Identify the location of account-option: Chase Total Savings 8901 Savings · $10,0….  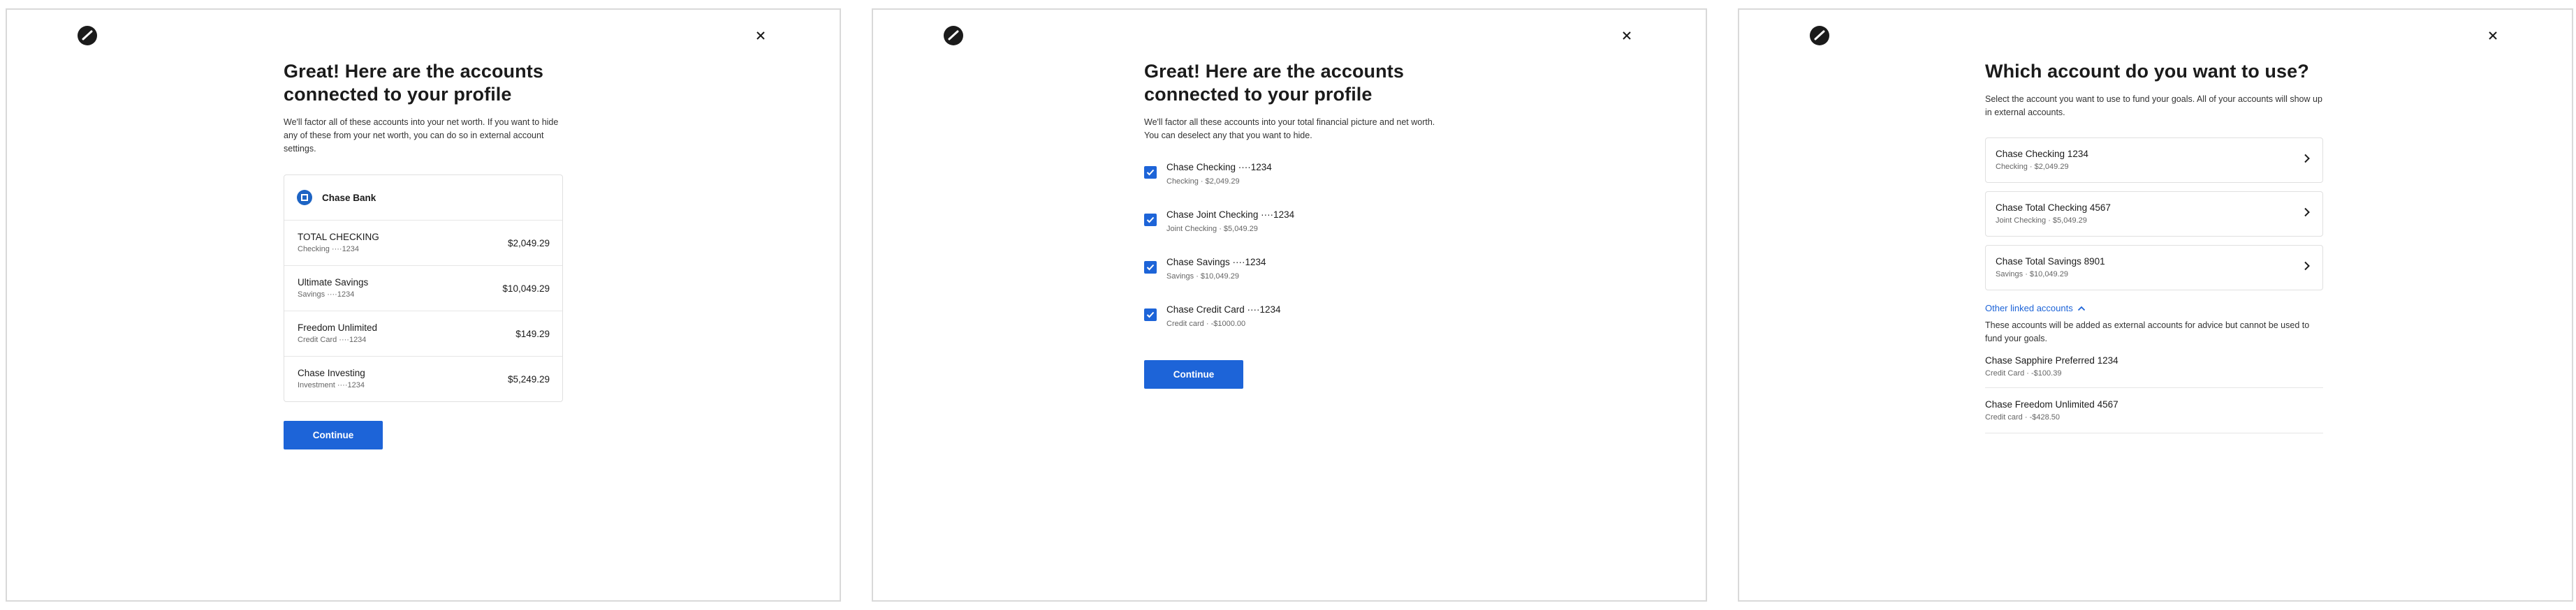
(2154, 267).